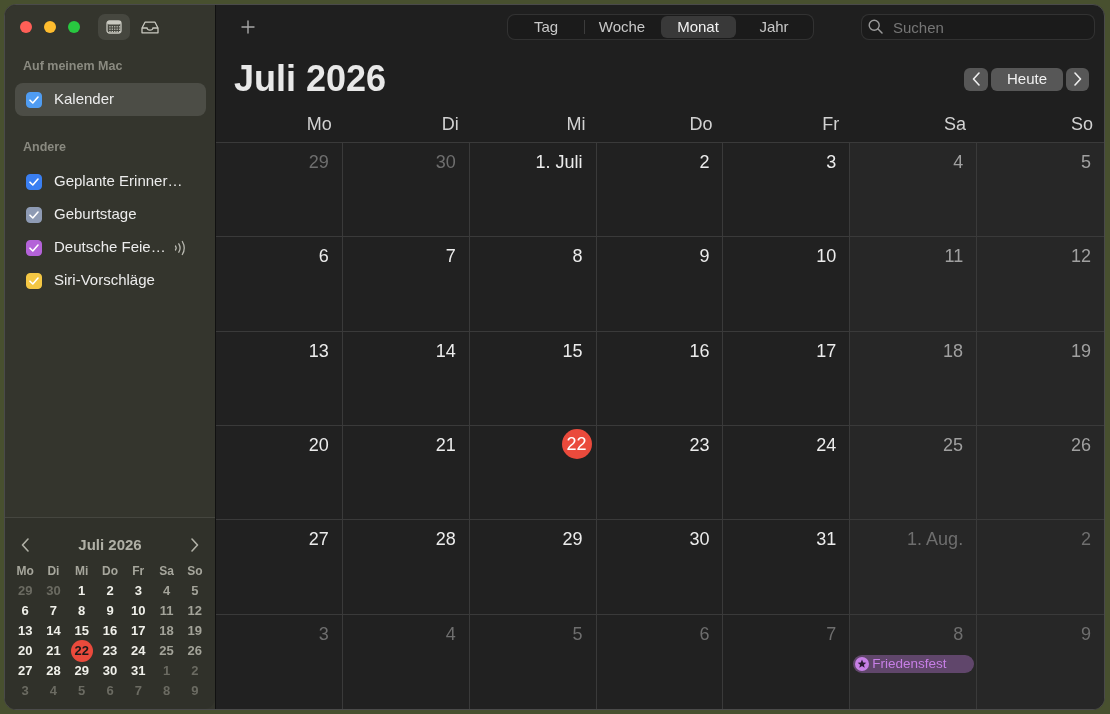 This screenshot has height=714, width=1110. What do you see at coordinates (25, 611) in the screenshot?
I see `mini-calendar-day: 6` at bounding box center [25, 611].